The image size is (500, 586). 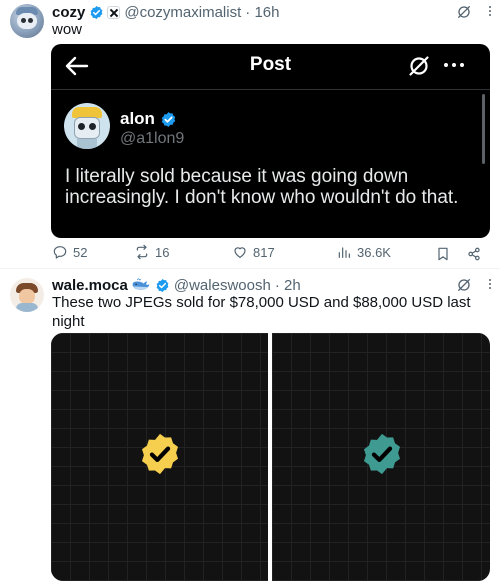 What do you see at coordinates (90, 285) in the screenshot?
I see `author-name: wale.moca` at bounding box center [90, 285].